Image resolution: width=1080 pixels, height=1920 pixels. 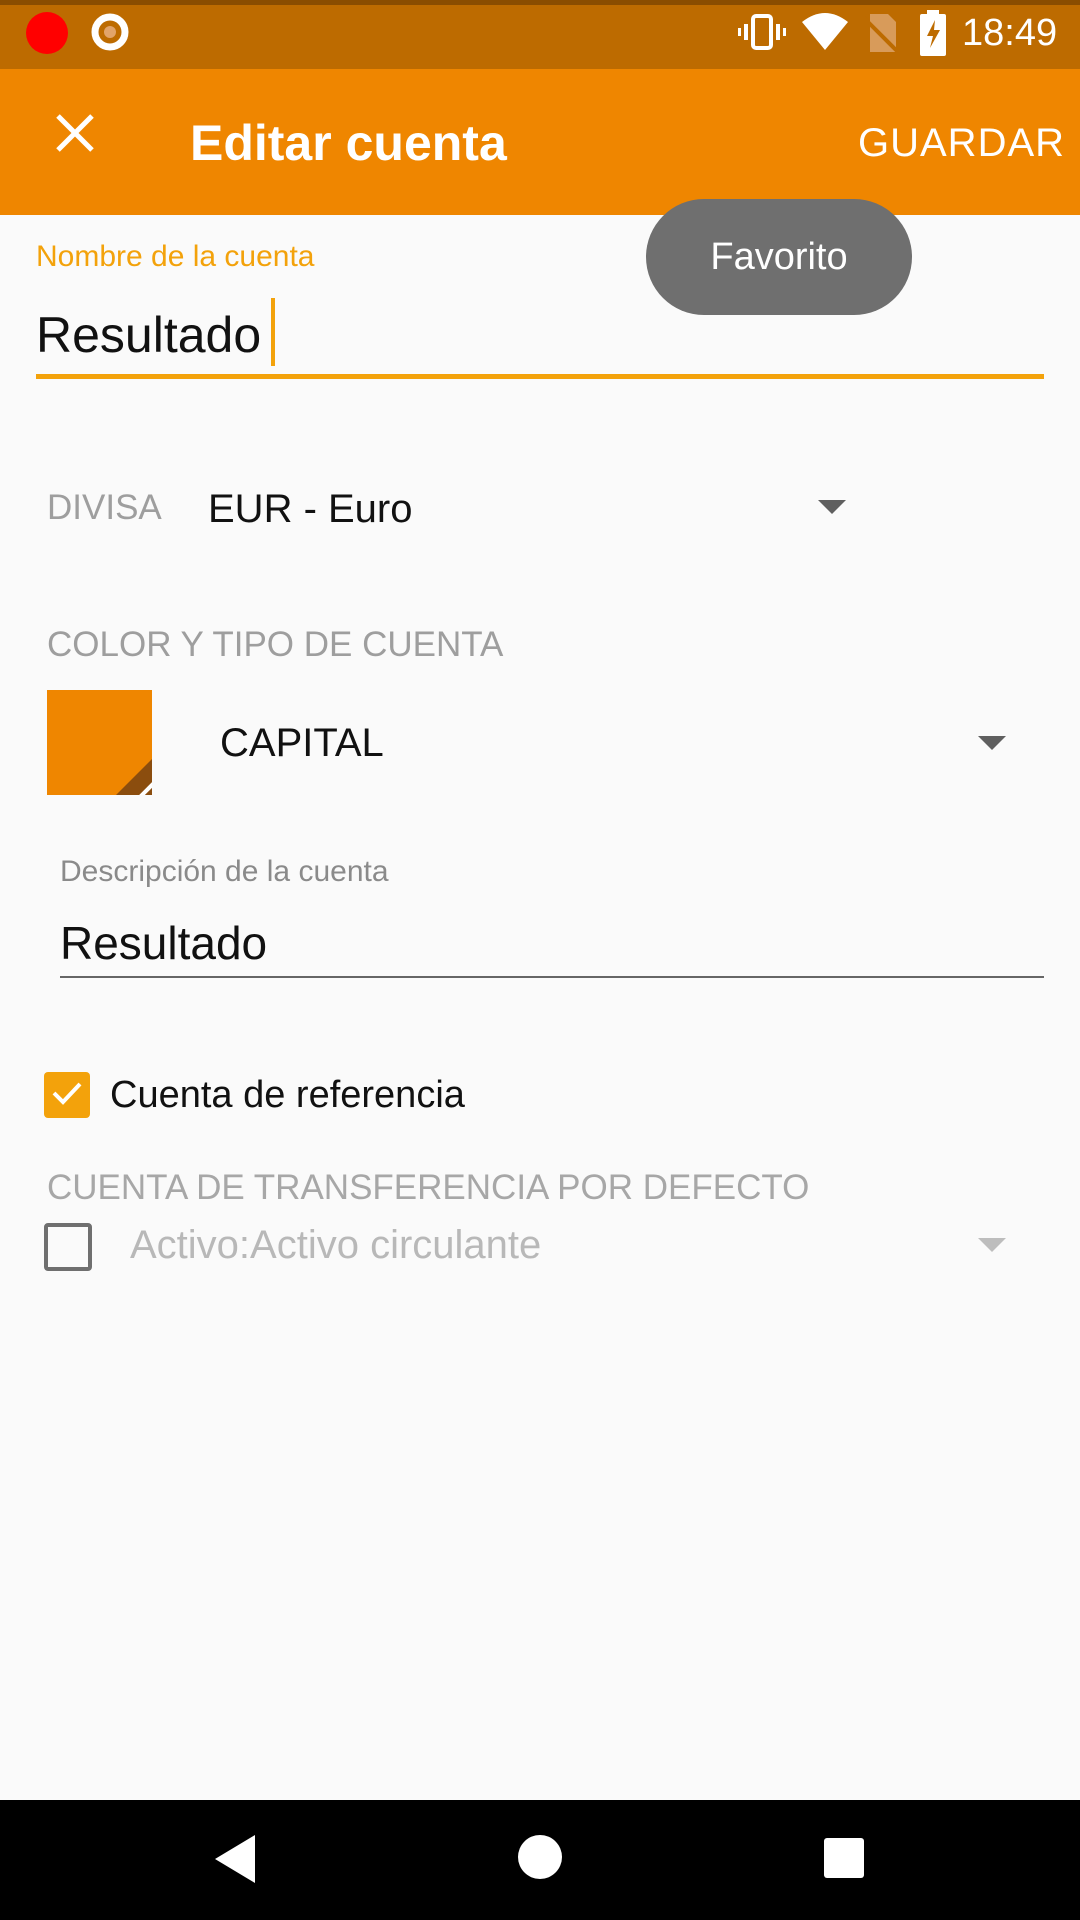 I want to click on default-transfer-label: CUENTA DE TRANSFERENCIA POR DEFECTO, so click(x=428, y=1187).